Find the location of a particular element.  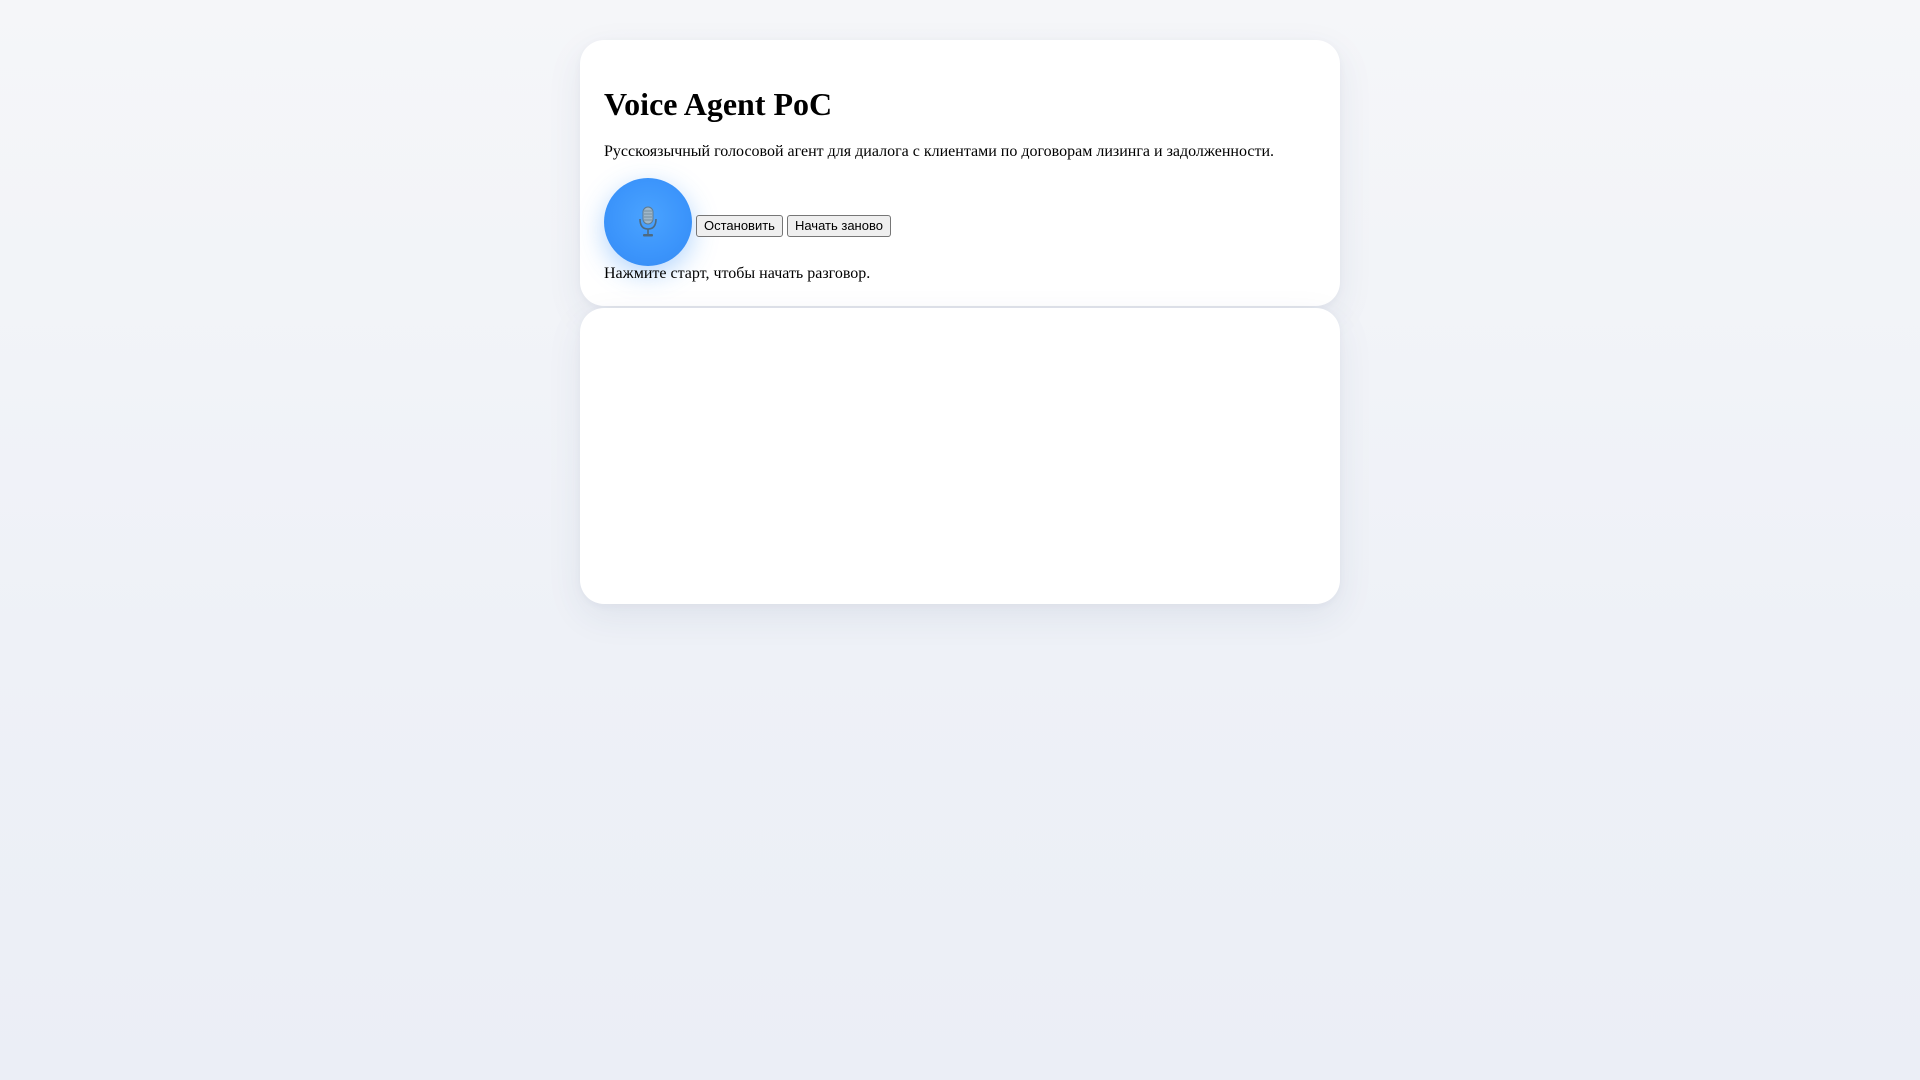

controls-row: Остановить Начать заново is located at coordinates (747, 222).